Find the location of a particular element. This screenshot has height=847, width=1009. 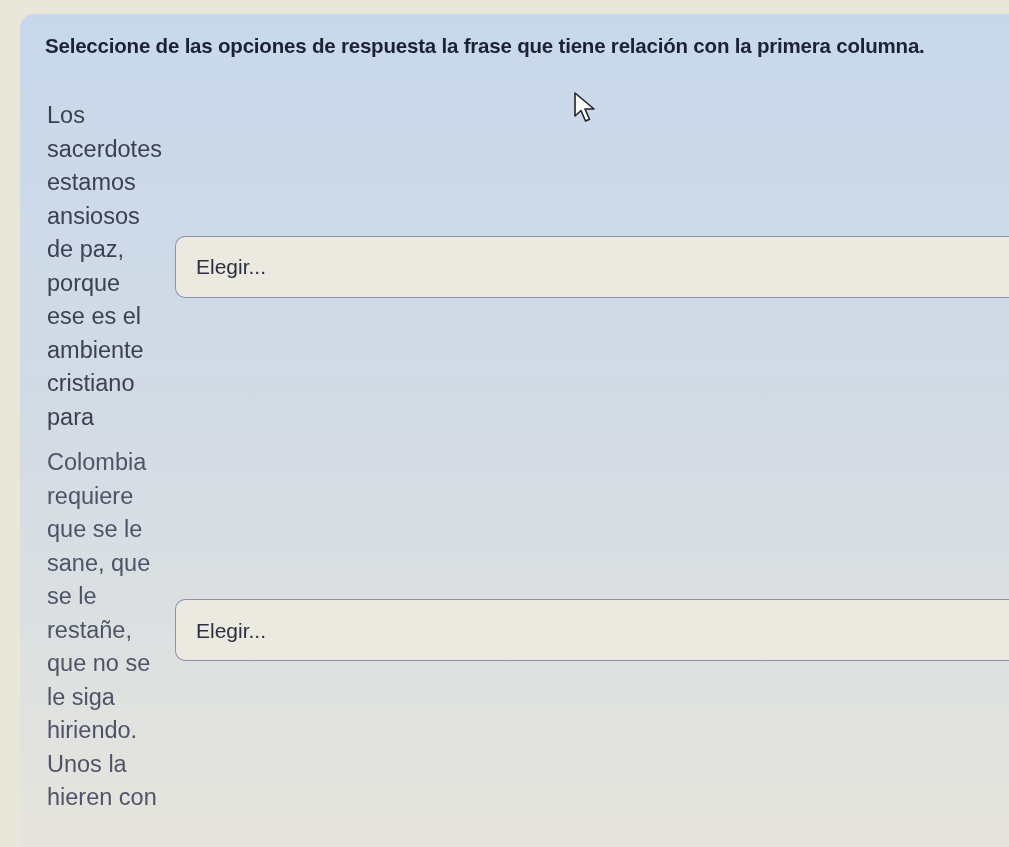

question-text: Colombia requiere que se le sane, que se le restañe, que no se le siga hiriendo. Unos la hieren con is located at coordinates (102, 630).